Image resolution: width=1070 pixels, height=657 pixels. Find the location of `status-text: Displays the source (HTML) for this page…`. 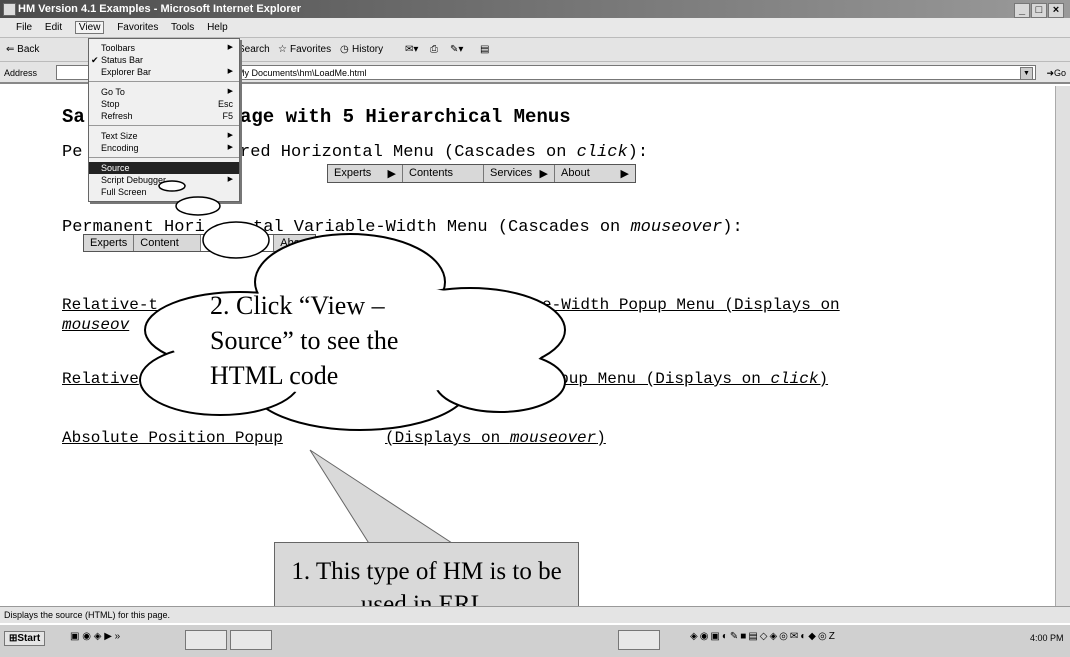

status-text: Displays the source (HTML) for this page… is located at coordinates (87, 615).